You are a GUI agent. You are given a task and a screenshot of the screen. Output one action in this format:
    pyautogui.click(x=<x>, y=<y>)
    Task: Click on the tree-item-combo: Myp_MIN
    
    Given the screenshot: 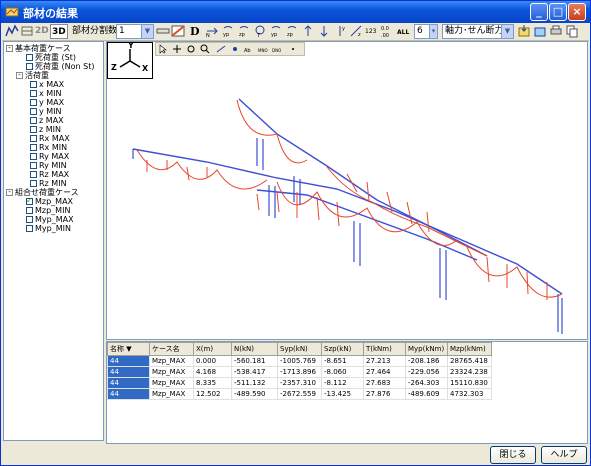 What is the action you would take?
    pyautogui.click(x=48, y=228)
    